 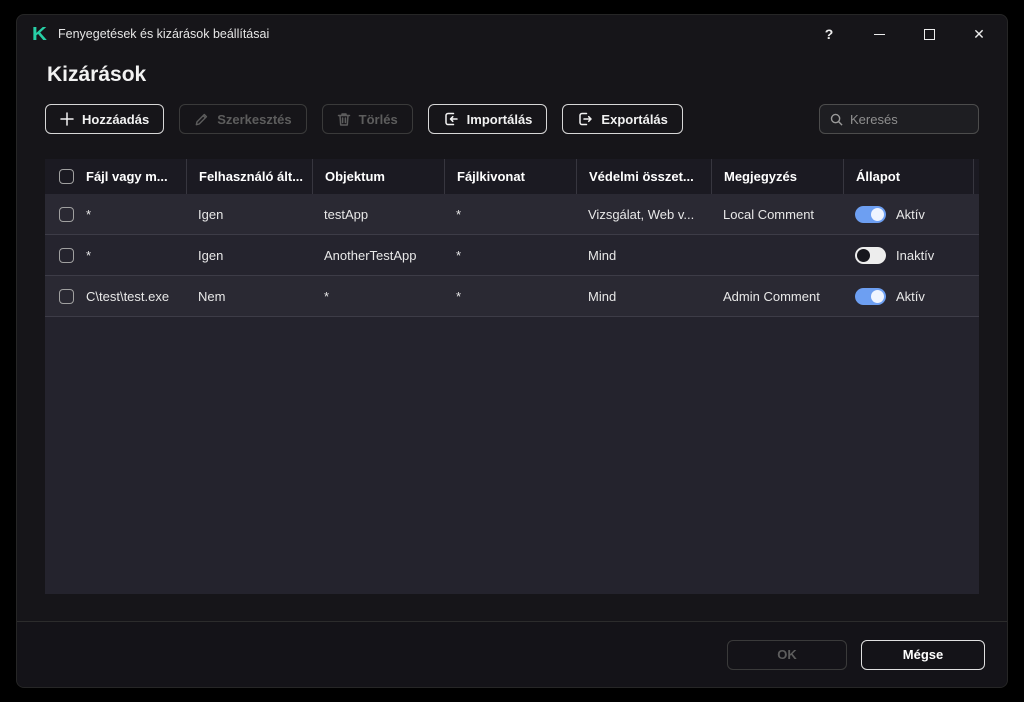 What do you see at coordinates (915, 255) in the screenshot?
I see `status-label: Inaktív` at bounding box center [915, 255].